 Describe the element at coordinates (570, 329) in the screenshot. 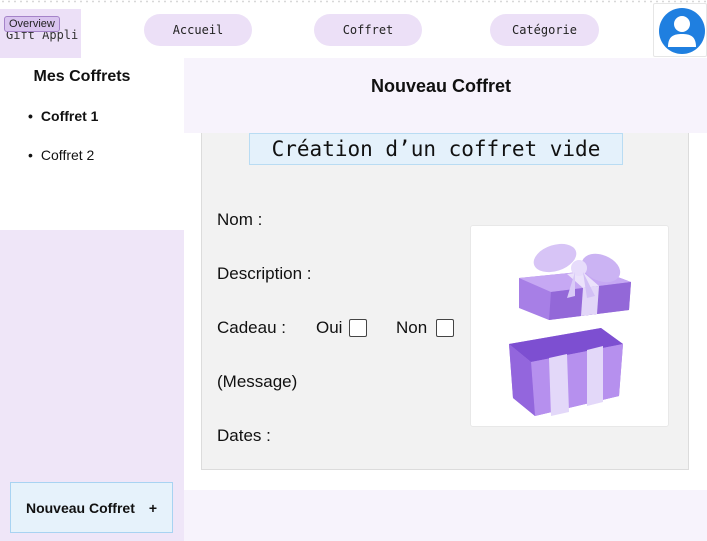

I see `gift-box-icon` at that location.